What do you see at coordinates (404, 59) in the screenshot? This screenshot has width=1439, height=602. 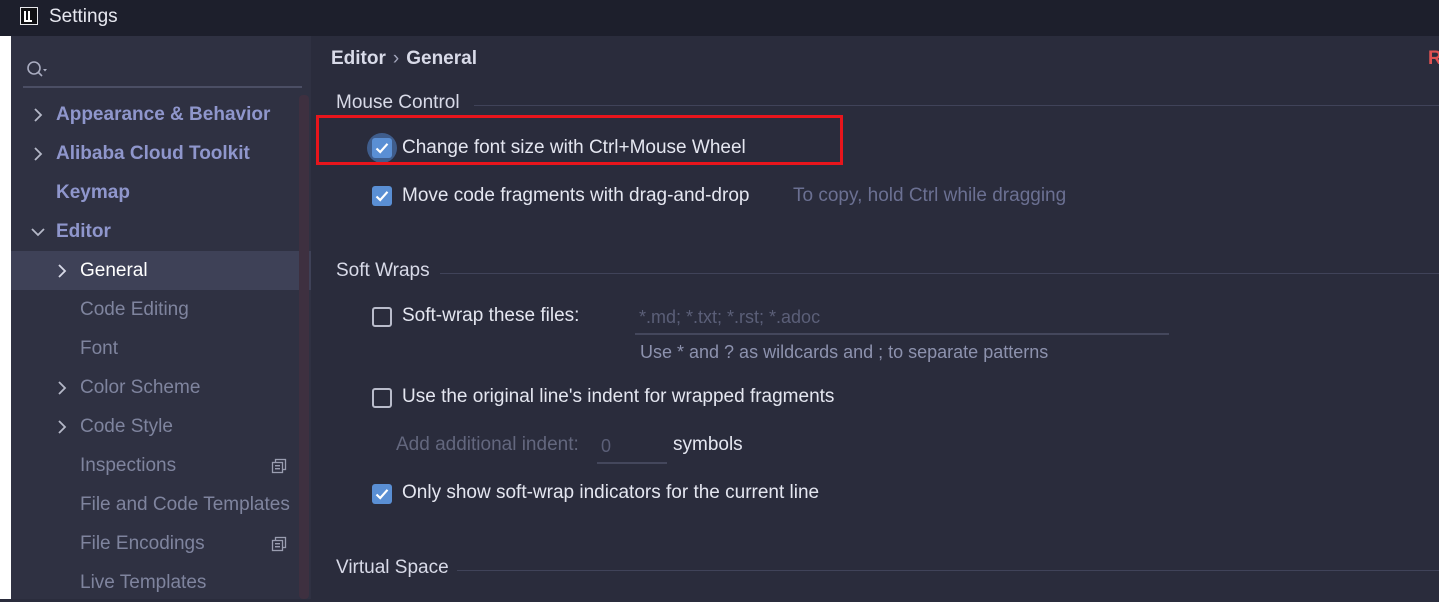 I see `breadcrumb: Editor › General` at bounding box center [404, 59].